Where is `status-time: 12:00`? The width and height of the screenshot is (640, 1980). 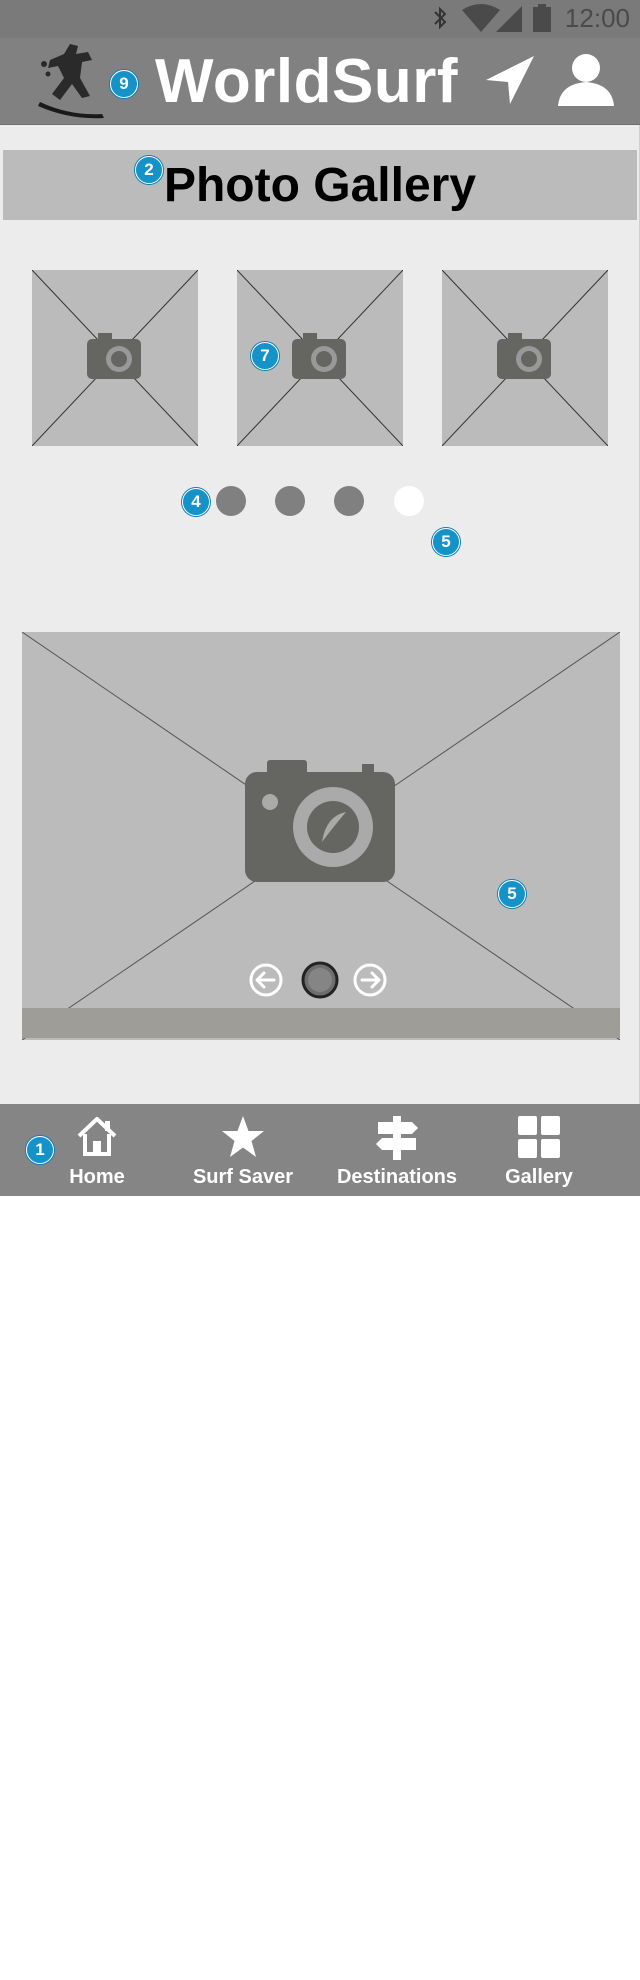
status-time: 12:00 is located at coordinates (597, 18).